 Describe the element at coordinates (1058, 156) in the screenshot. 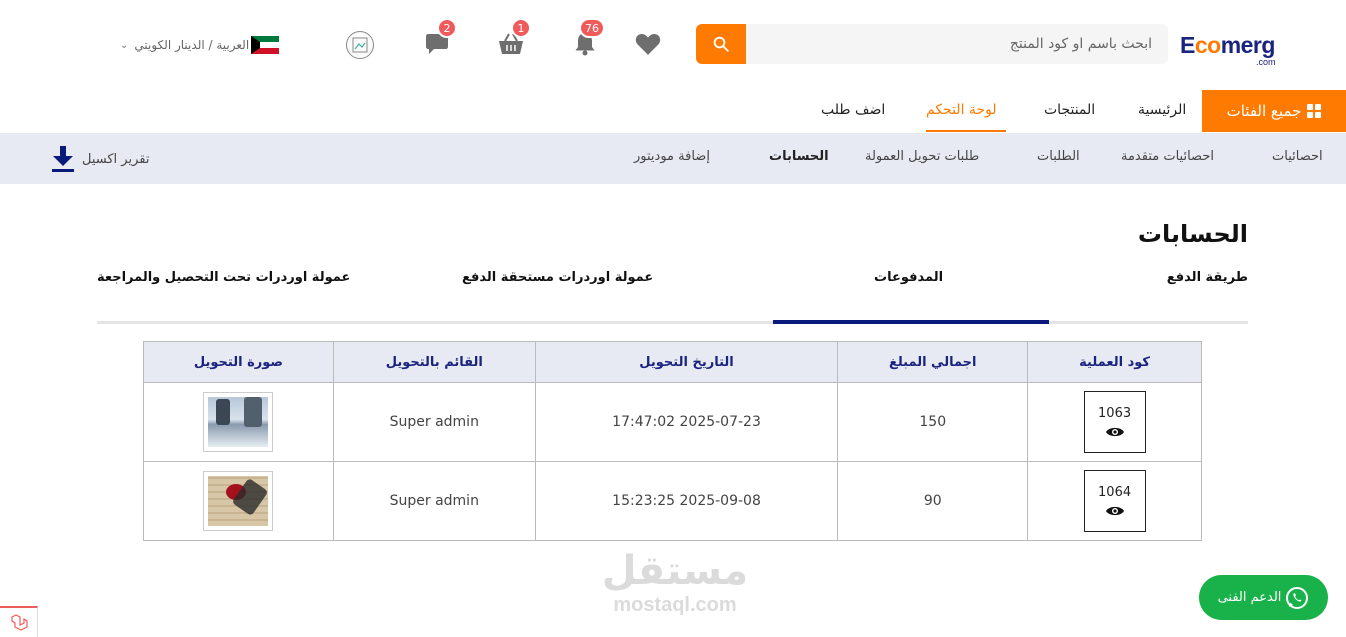

I see `subnav-orders: الطلبات` at that location.